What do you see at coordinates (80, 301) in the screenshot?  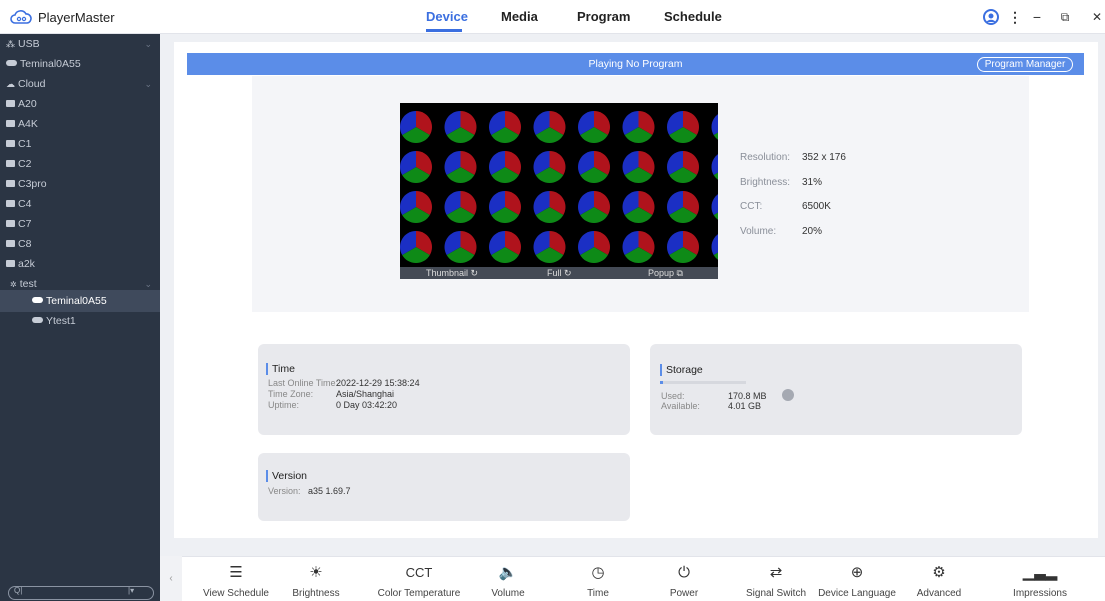 I see `sidebar-item-teminal0a55: Teminal0A55` at bounding box center [80, 301].